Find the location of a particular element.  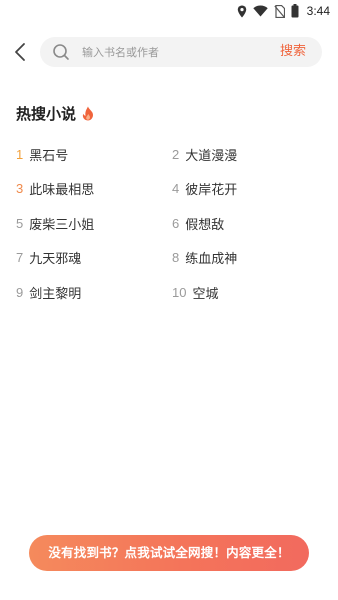

hot-item-rank: 7 is located at coordinates (20, 257).